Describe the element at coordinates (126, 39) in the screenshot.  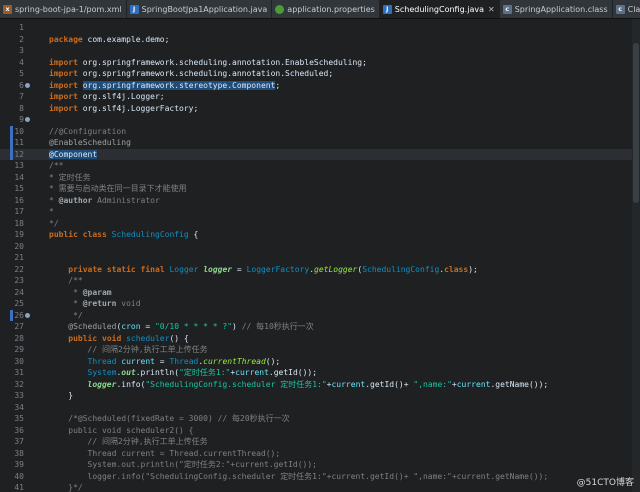
I see `code-token: com.example.demo;` at that location.